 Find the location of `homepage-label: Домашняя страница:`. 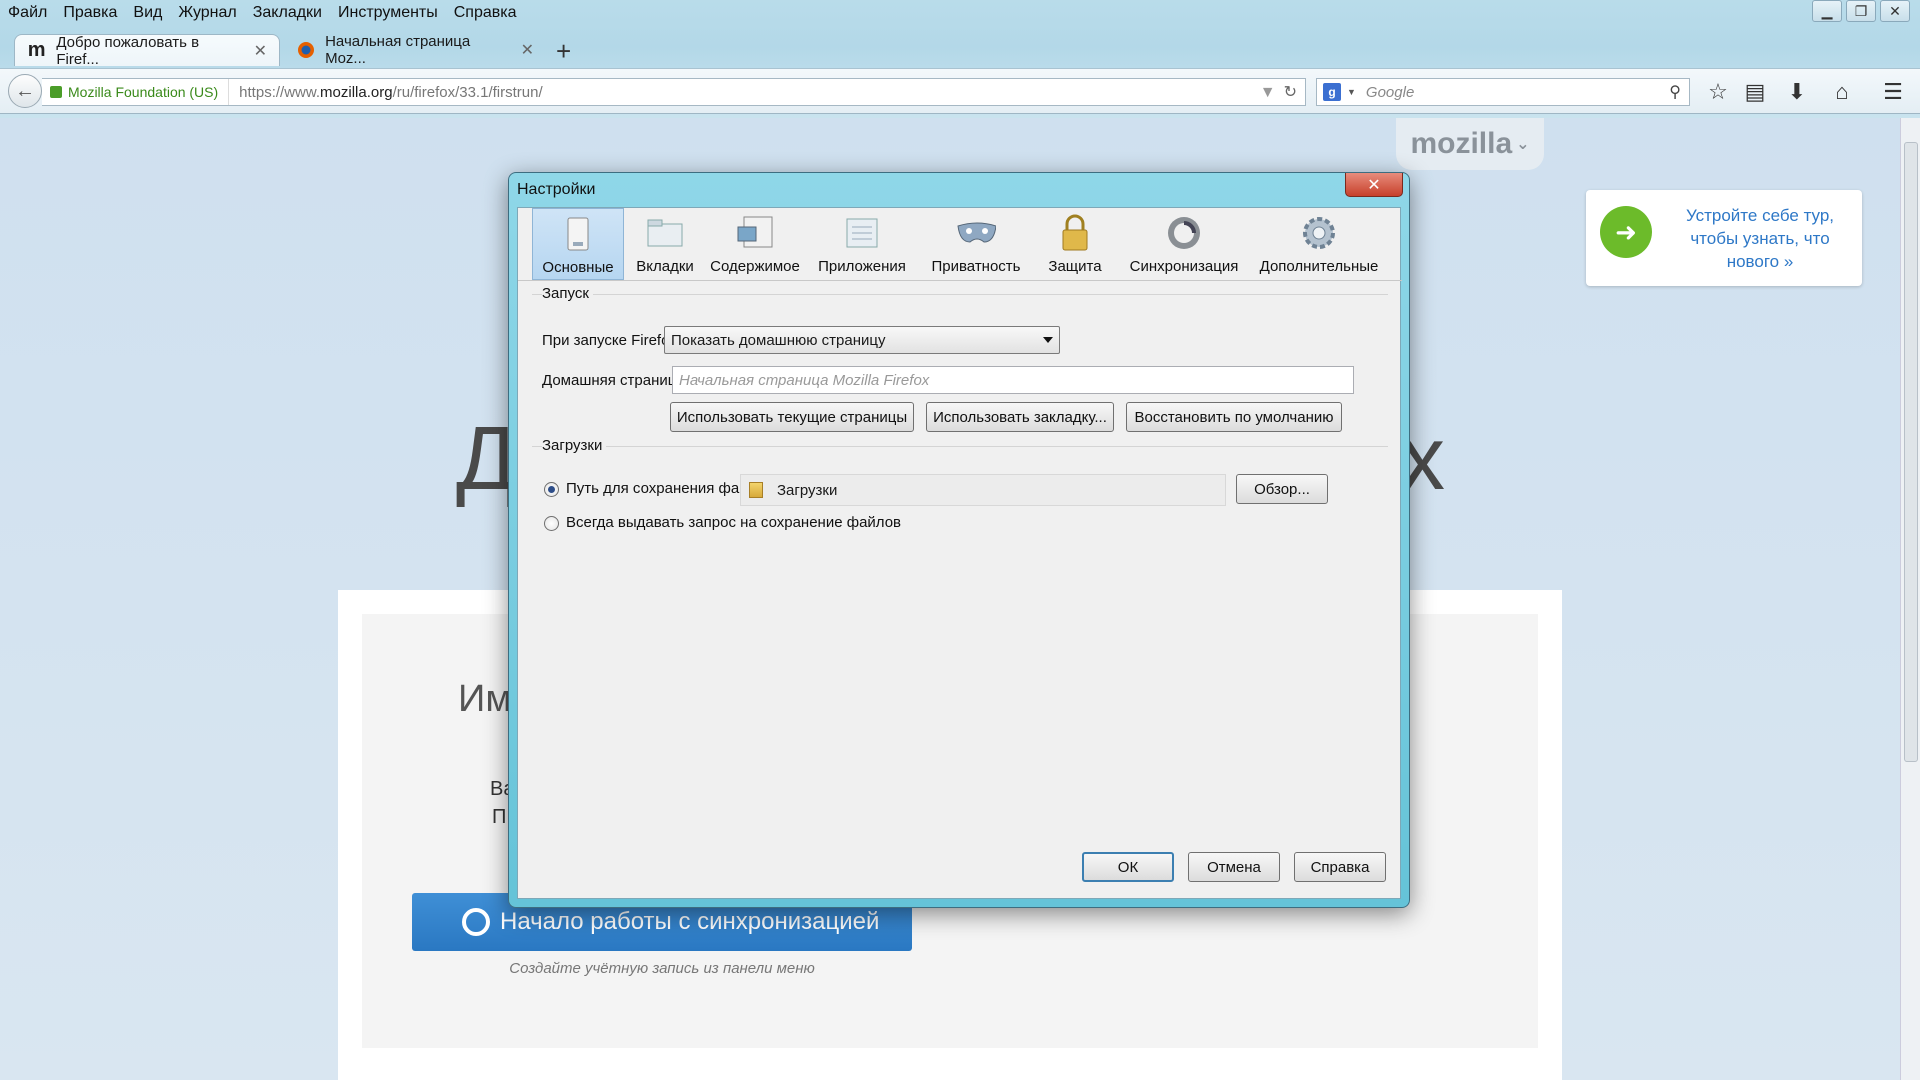

homepage-label: Домашняя страница: is located at coordinates (615, 380).